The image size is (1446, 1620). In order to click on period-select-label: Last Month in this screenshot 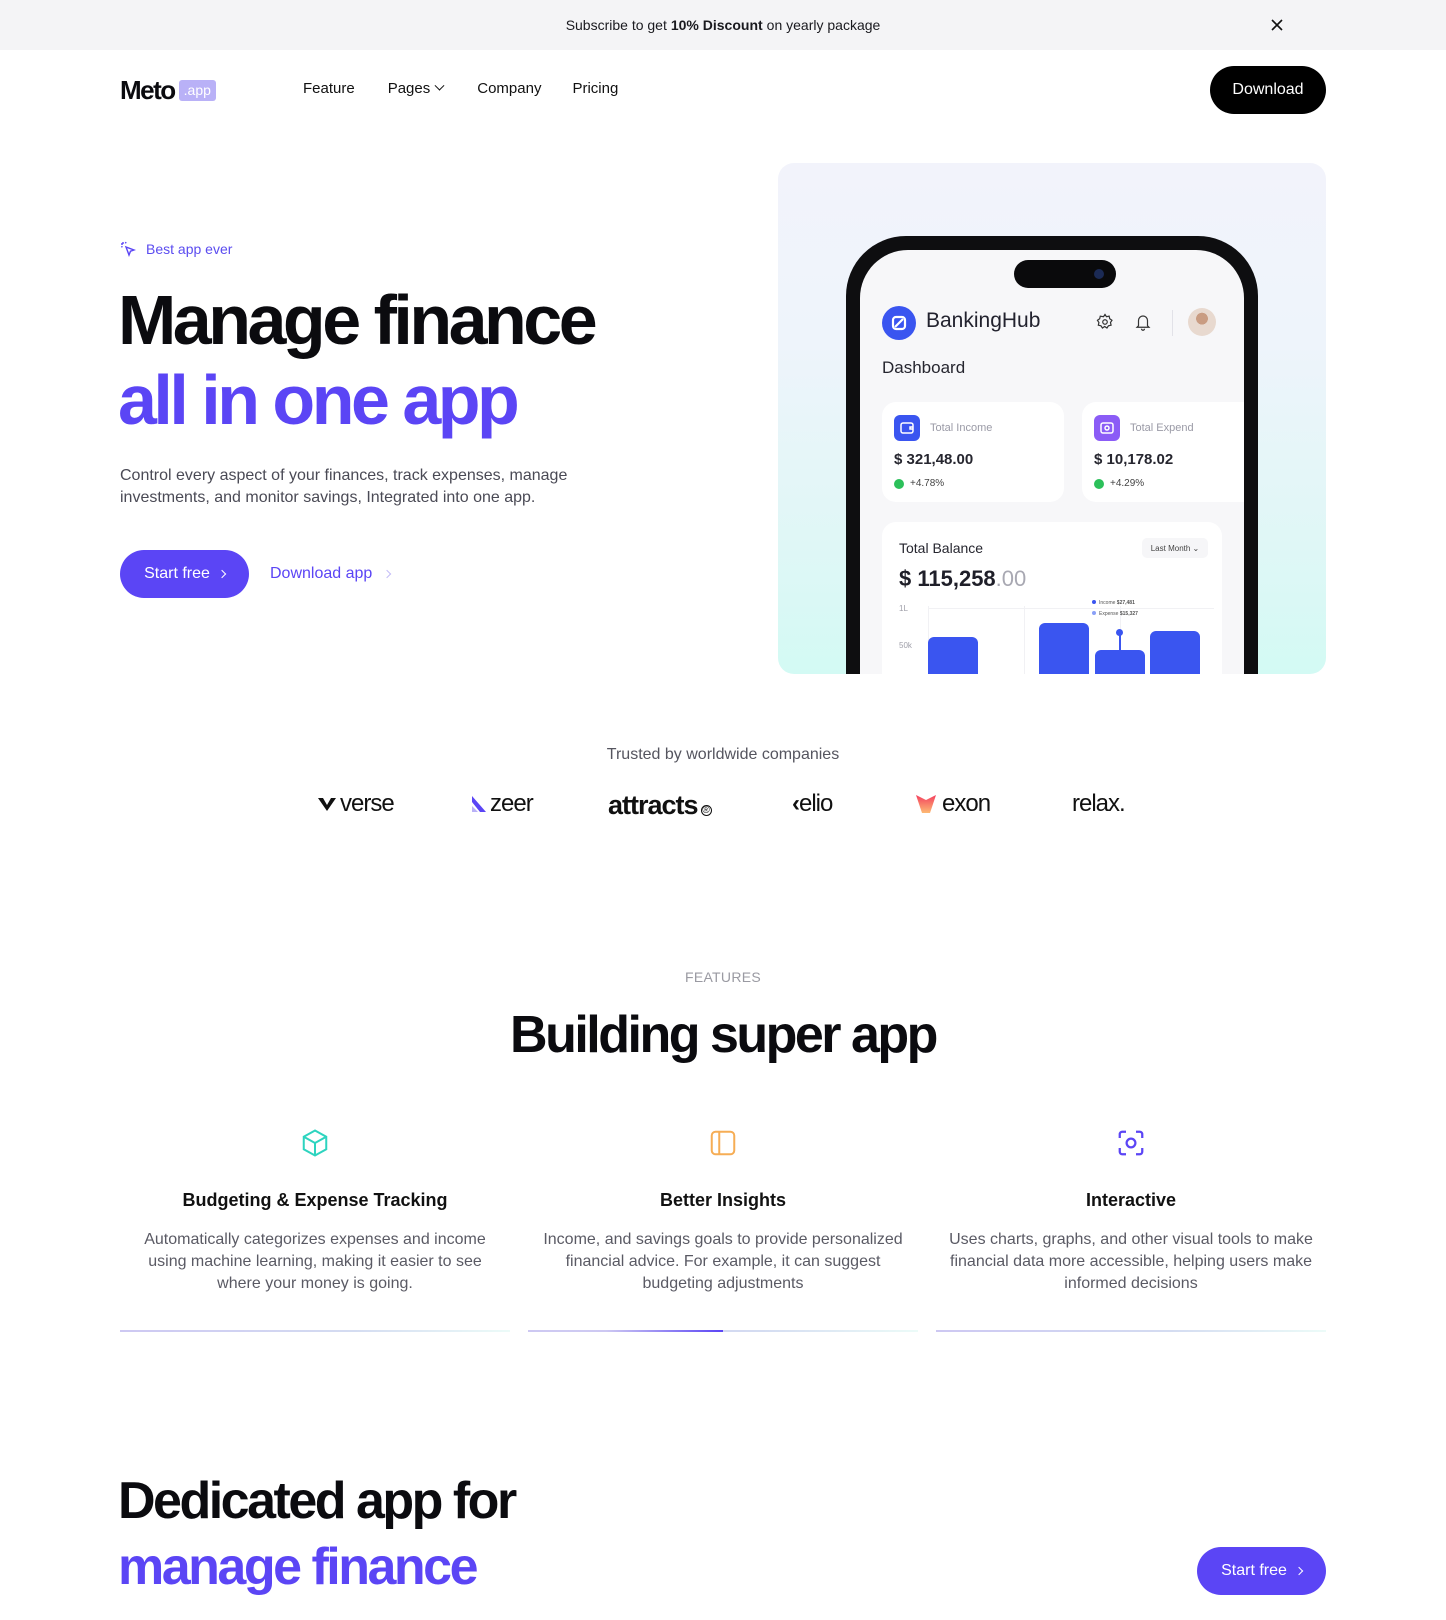, I will do `click(1170, 548)`.